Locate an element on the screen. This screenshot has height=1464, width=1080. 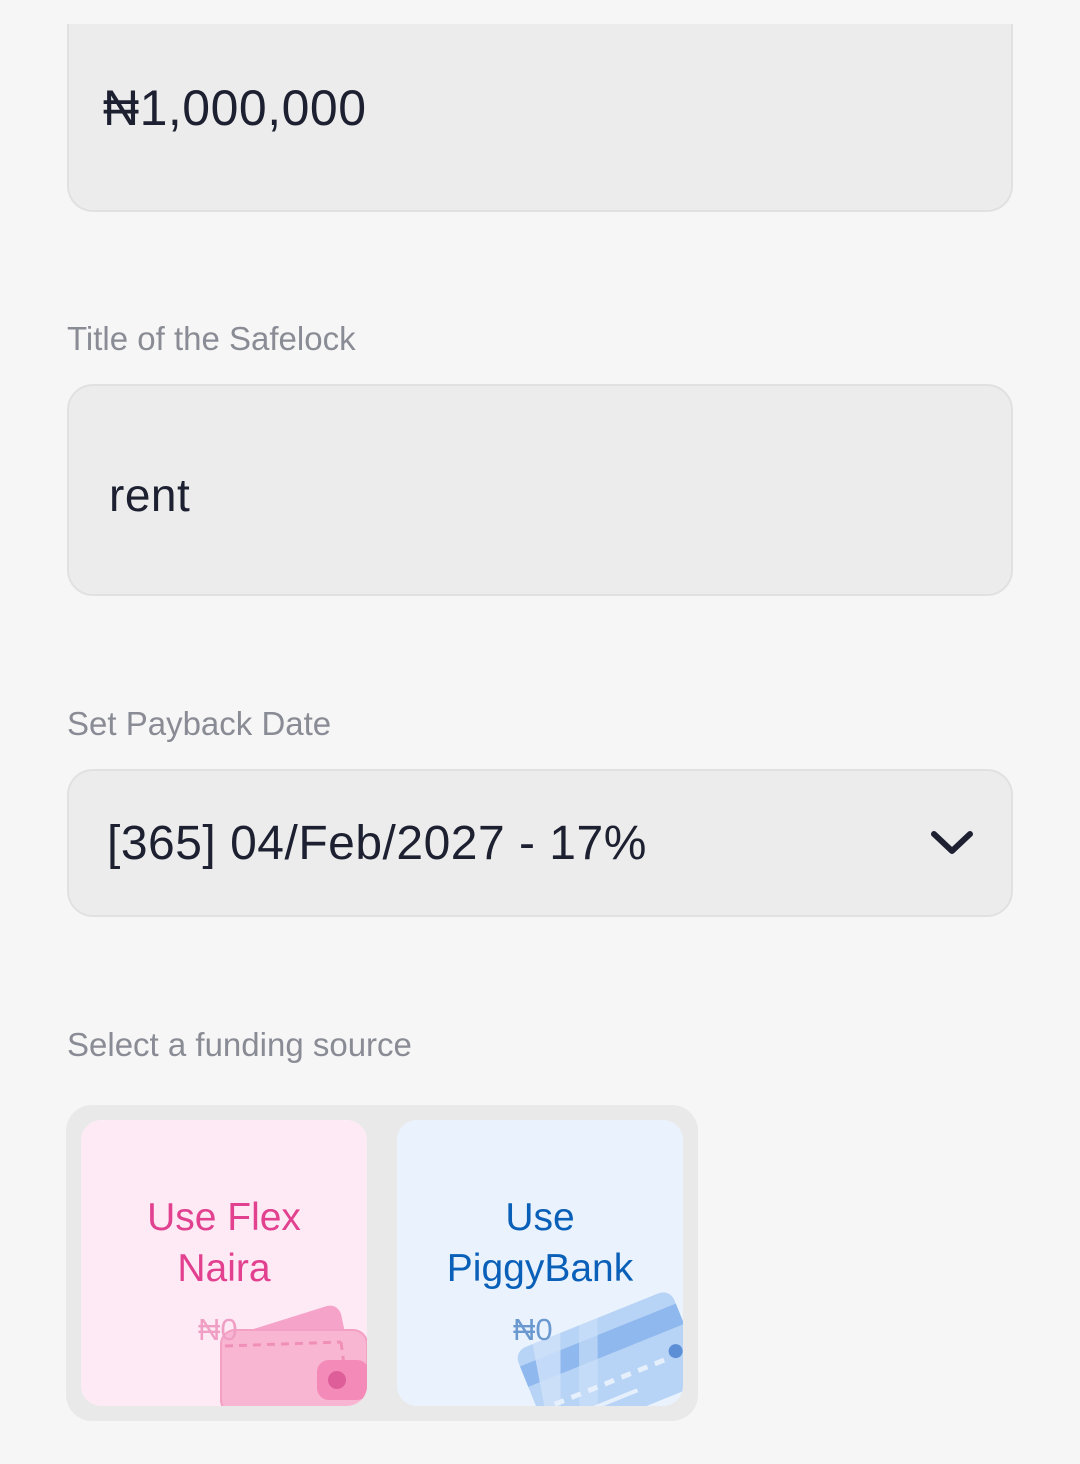
chevron-down-icon is located at coordinates (952, 842).